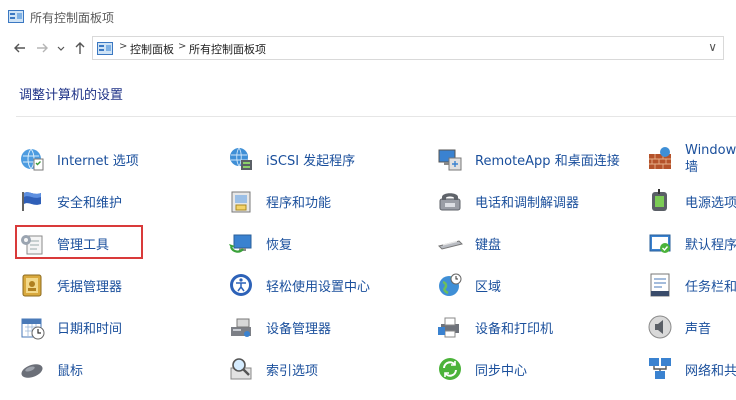  Describe the element at coordinates (71, 95) in the screenshot. I see `page-heading: 调整计算机的设置` at that location.